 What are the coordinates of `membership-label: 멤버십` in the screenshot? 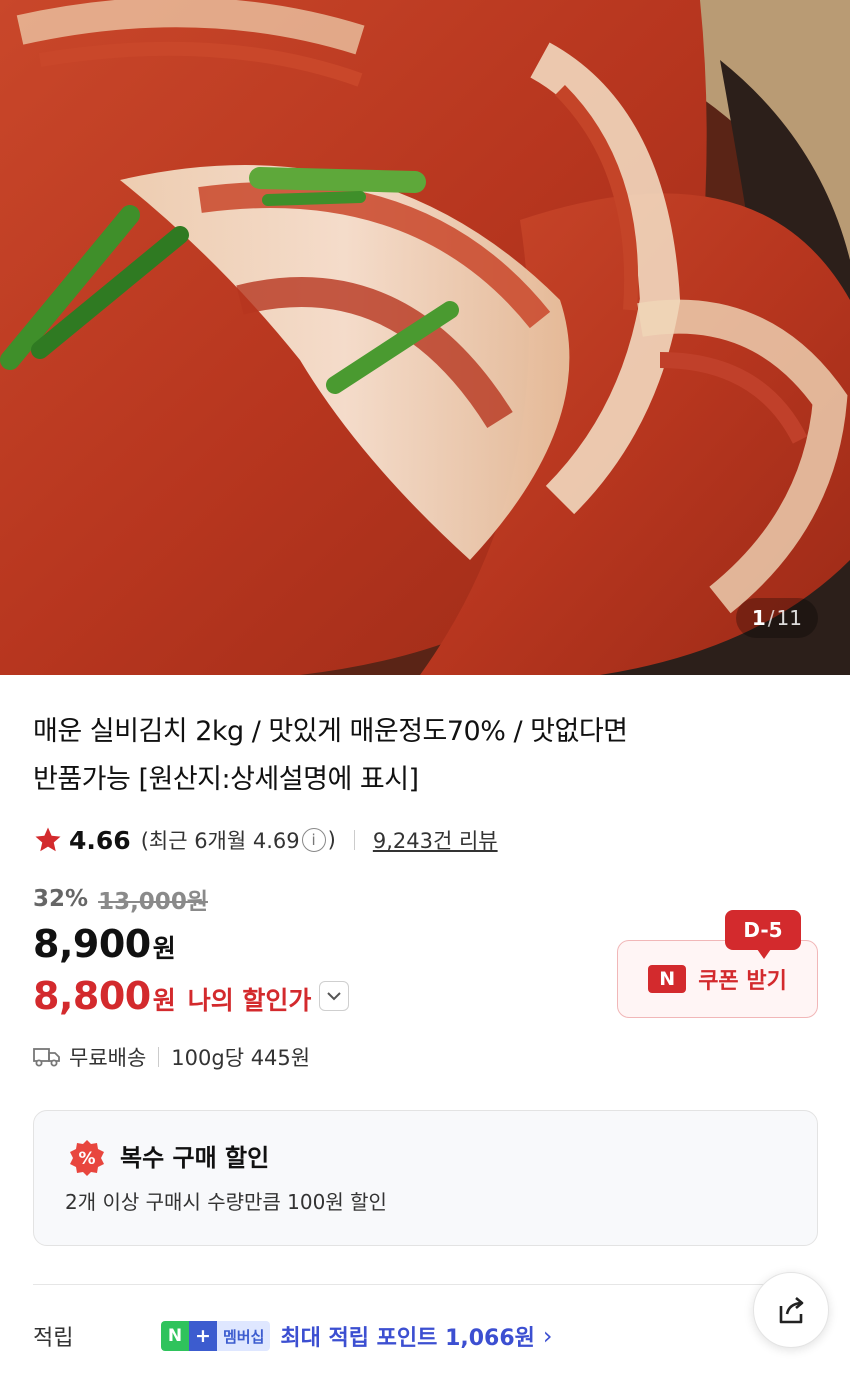 It's located at (244, 1336).